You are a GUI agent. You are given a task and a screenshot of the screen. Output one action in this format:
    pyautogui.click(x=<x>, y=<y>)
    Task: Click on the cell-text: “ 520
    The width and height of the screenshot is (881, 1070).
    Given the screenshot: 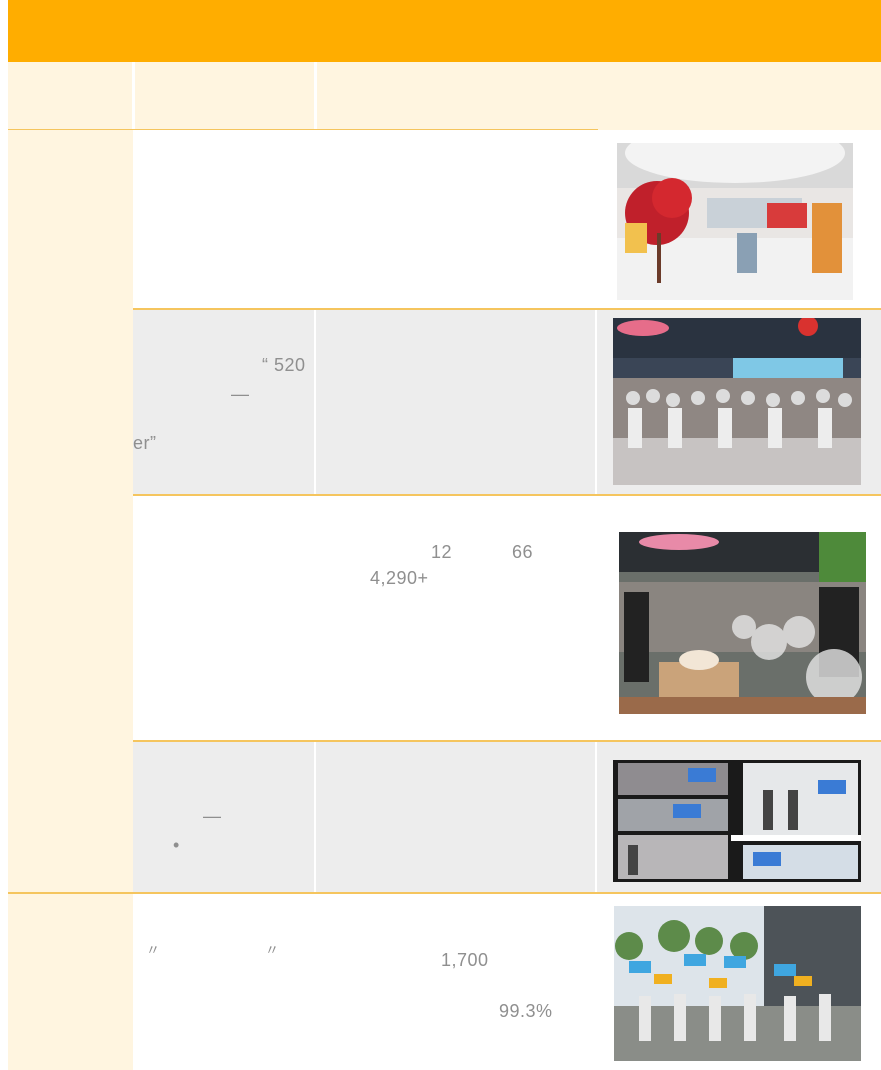 What is the action you would take?
    pyautogui.click(x=284, y=365)
    